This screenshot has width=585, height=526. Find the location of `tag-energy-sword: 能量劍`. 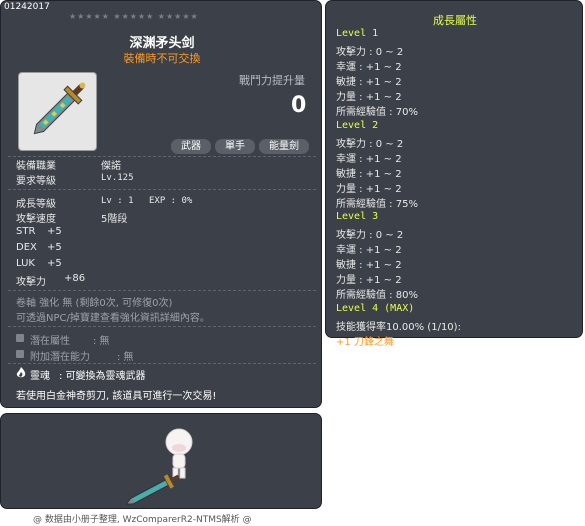

tag-energy-sword: 能量劍 is located at coordinates (284, 146).